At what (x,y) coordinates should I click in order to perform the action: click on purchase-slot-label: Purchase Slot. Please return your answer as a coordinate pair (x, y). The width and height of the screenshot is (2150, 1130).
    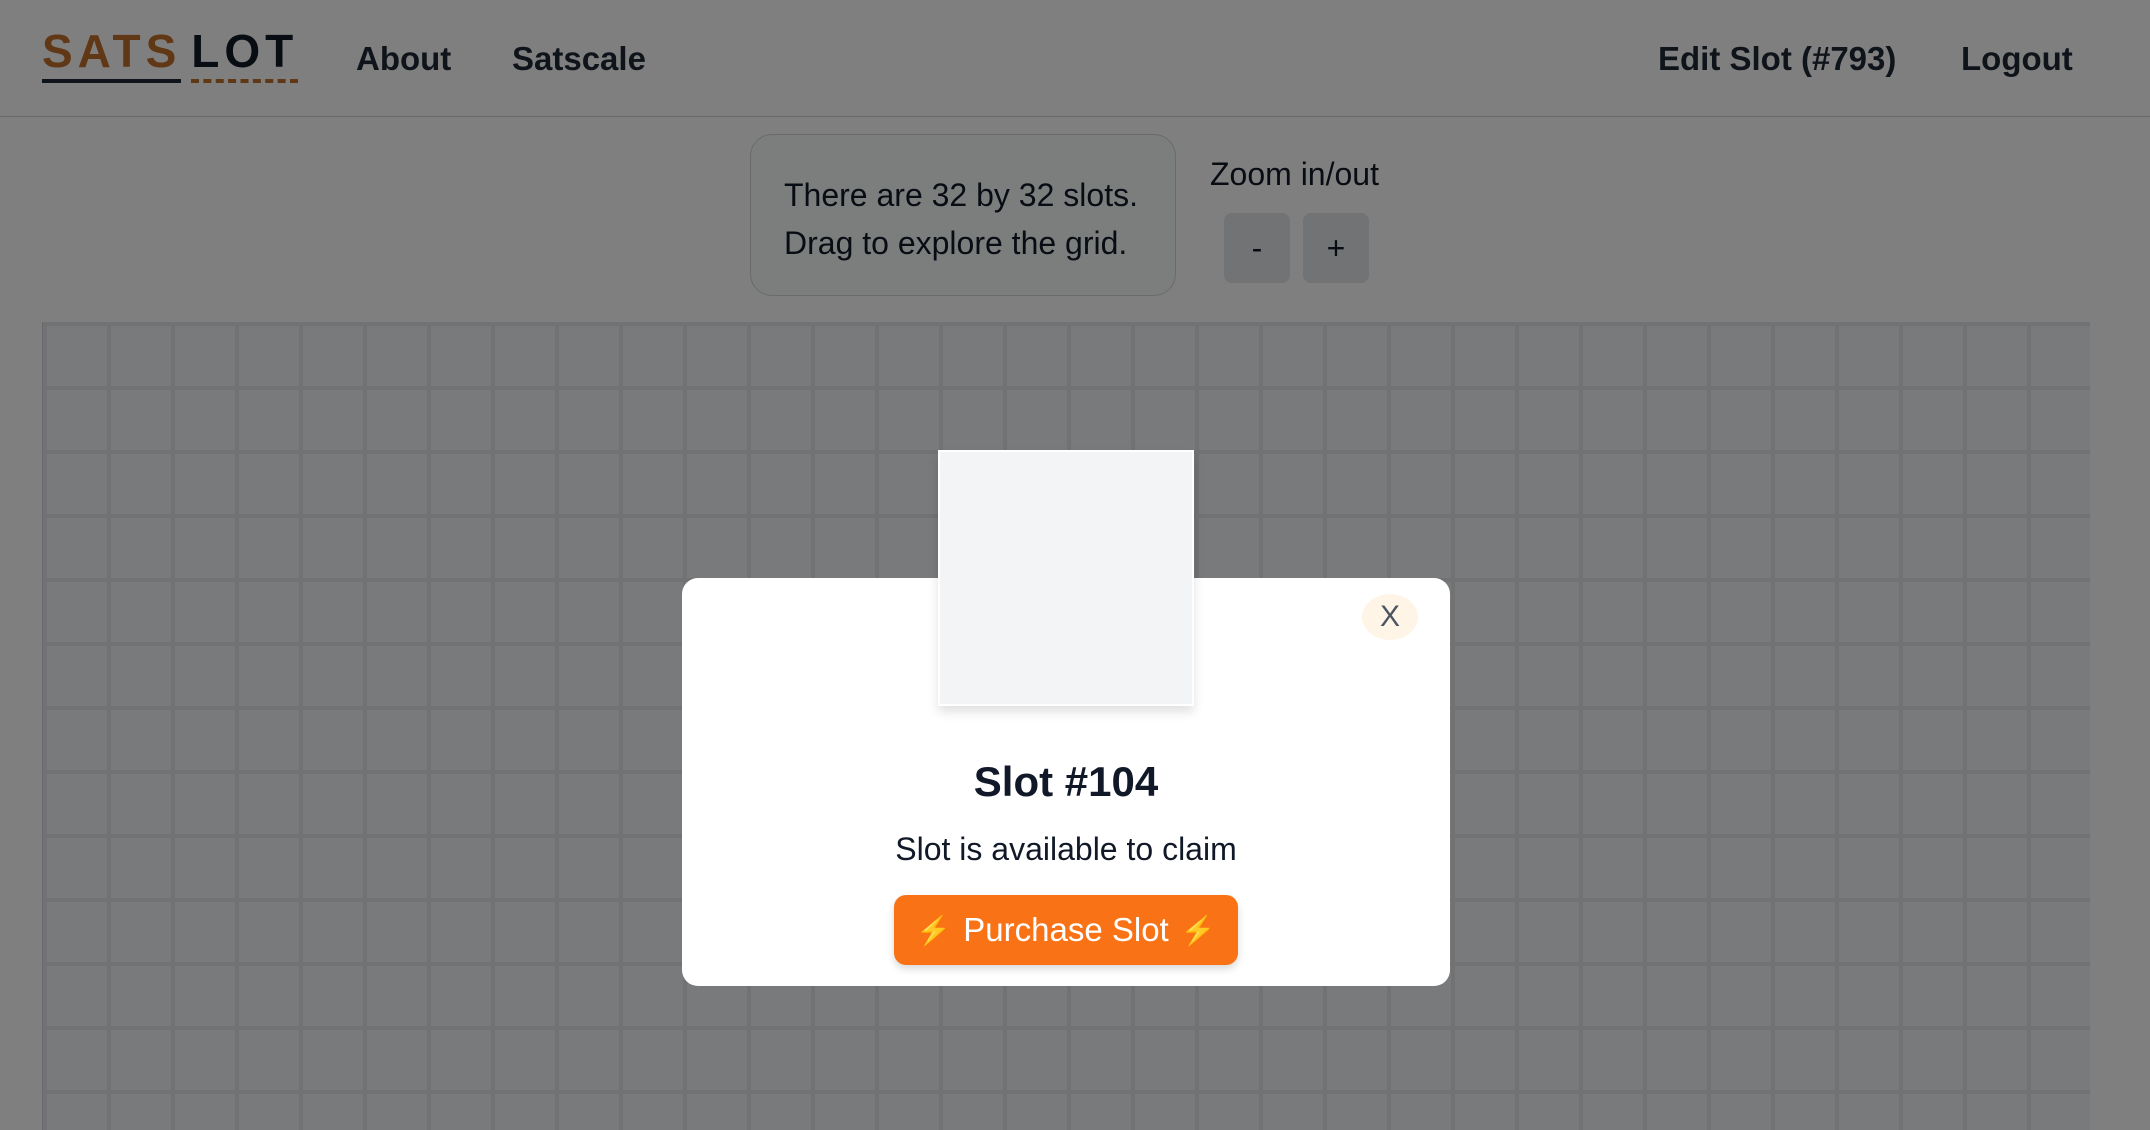
    Looking at the image, I should click on (1066, 929).